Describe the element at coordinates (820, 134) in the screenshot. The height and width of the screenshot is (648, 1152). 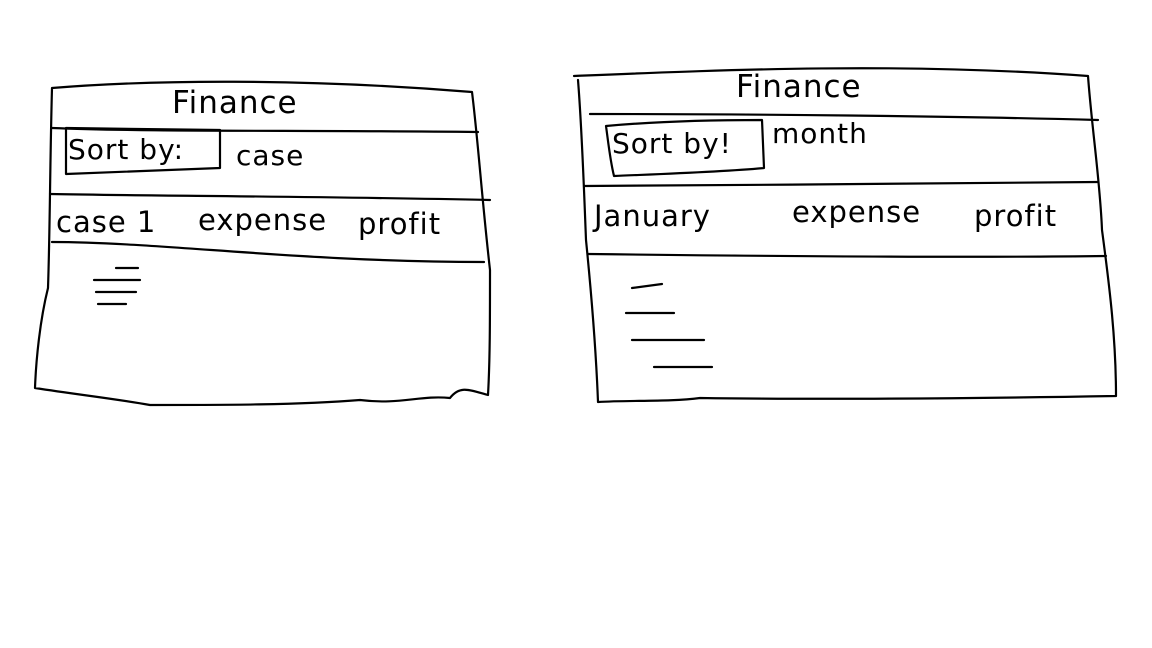
I see `panel-2-sort-value: month` at that location.